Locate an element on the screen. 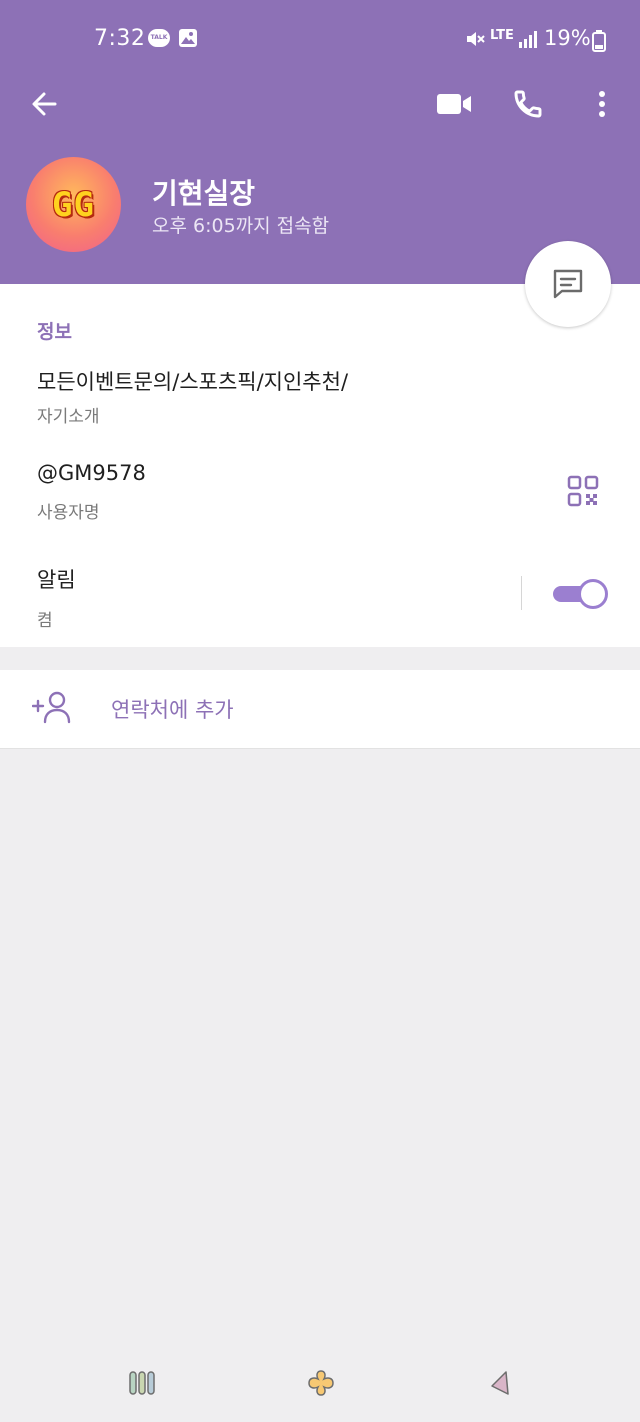 Image resolution: width=640 pixels, height=1422 pixels. more-vertical-icon is located at coordinates (602, 104).